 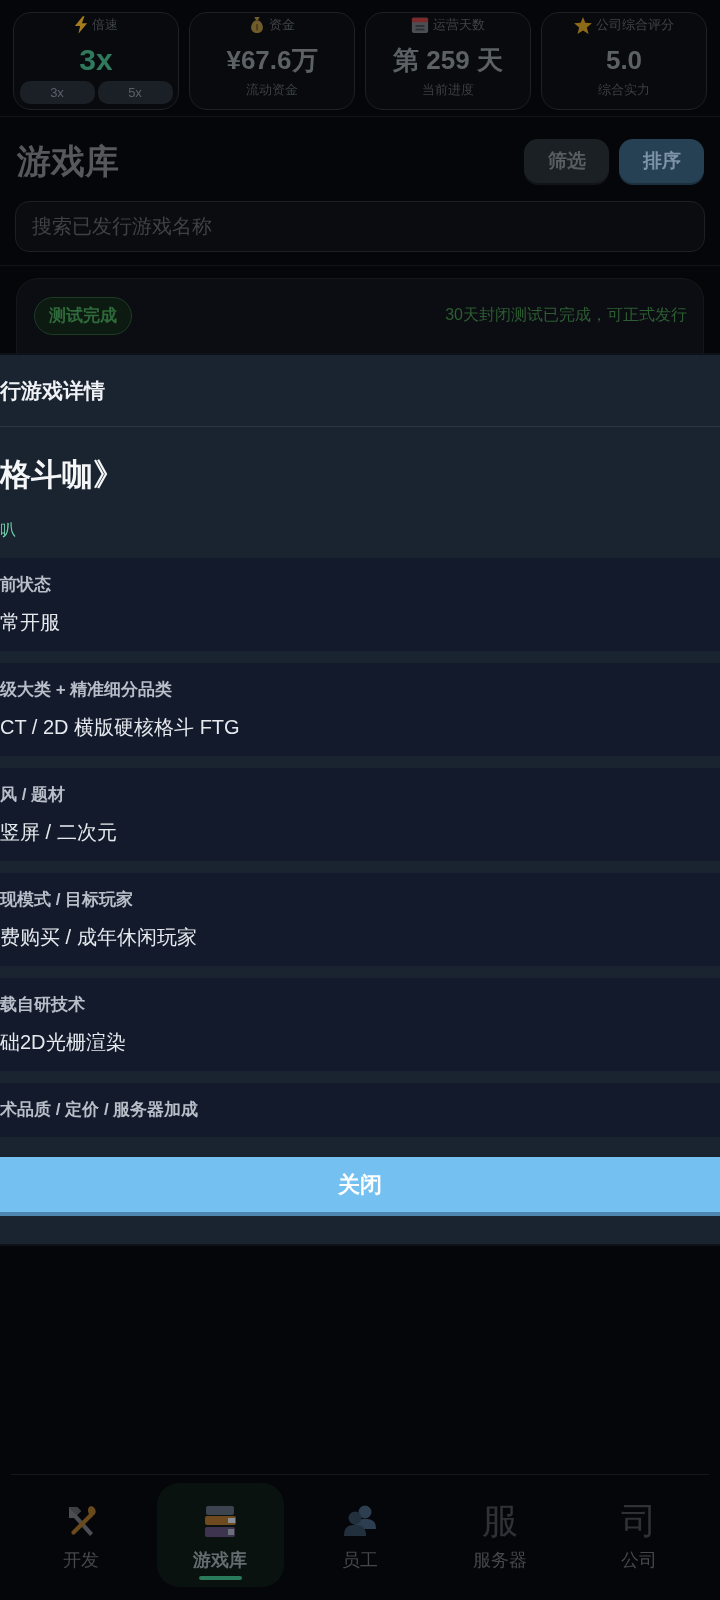 What do you see at coordinates (81, 25) in the screenshot?
I see `lightning-icon` at bounding box center [81, 25].